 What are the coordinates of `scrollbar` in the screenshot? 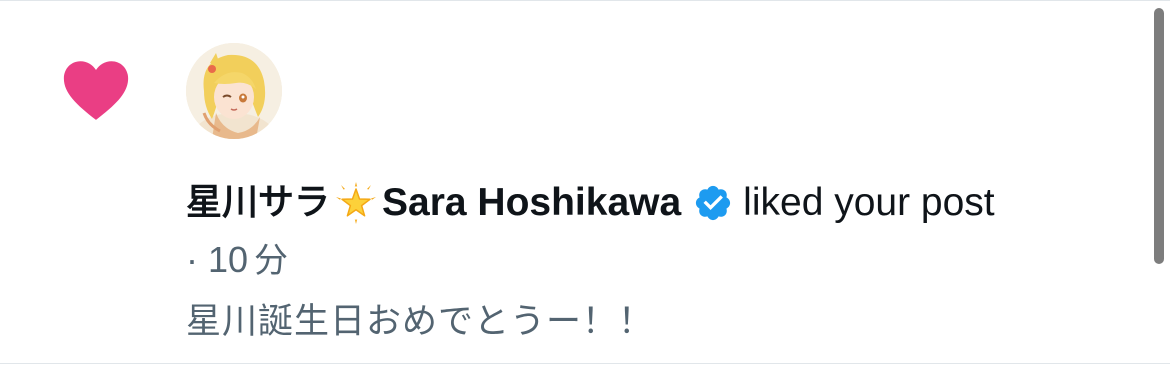 It's located at (1160, 183).